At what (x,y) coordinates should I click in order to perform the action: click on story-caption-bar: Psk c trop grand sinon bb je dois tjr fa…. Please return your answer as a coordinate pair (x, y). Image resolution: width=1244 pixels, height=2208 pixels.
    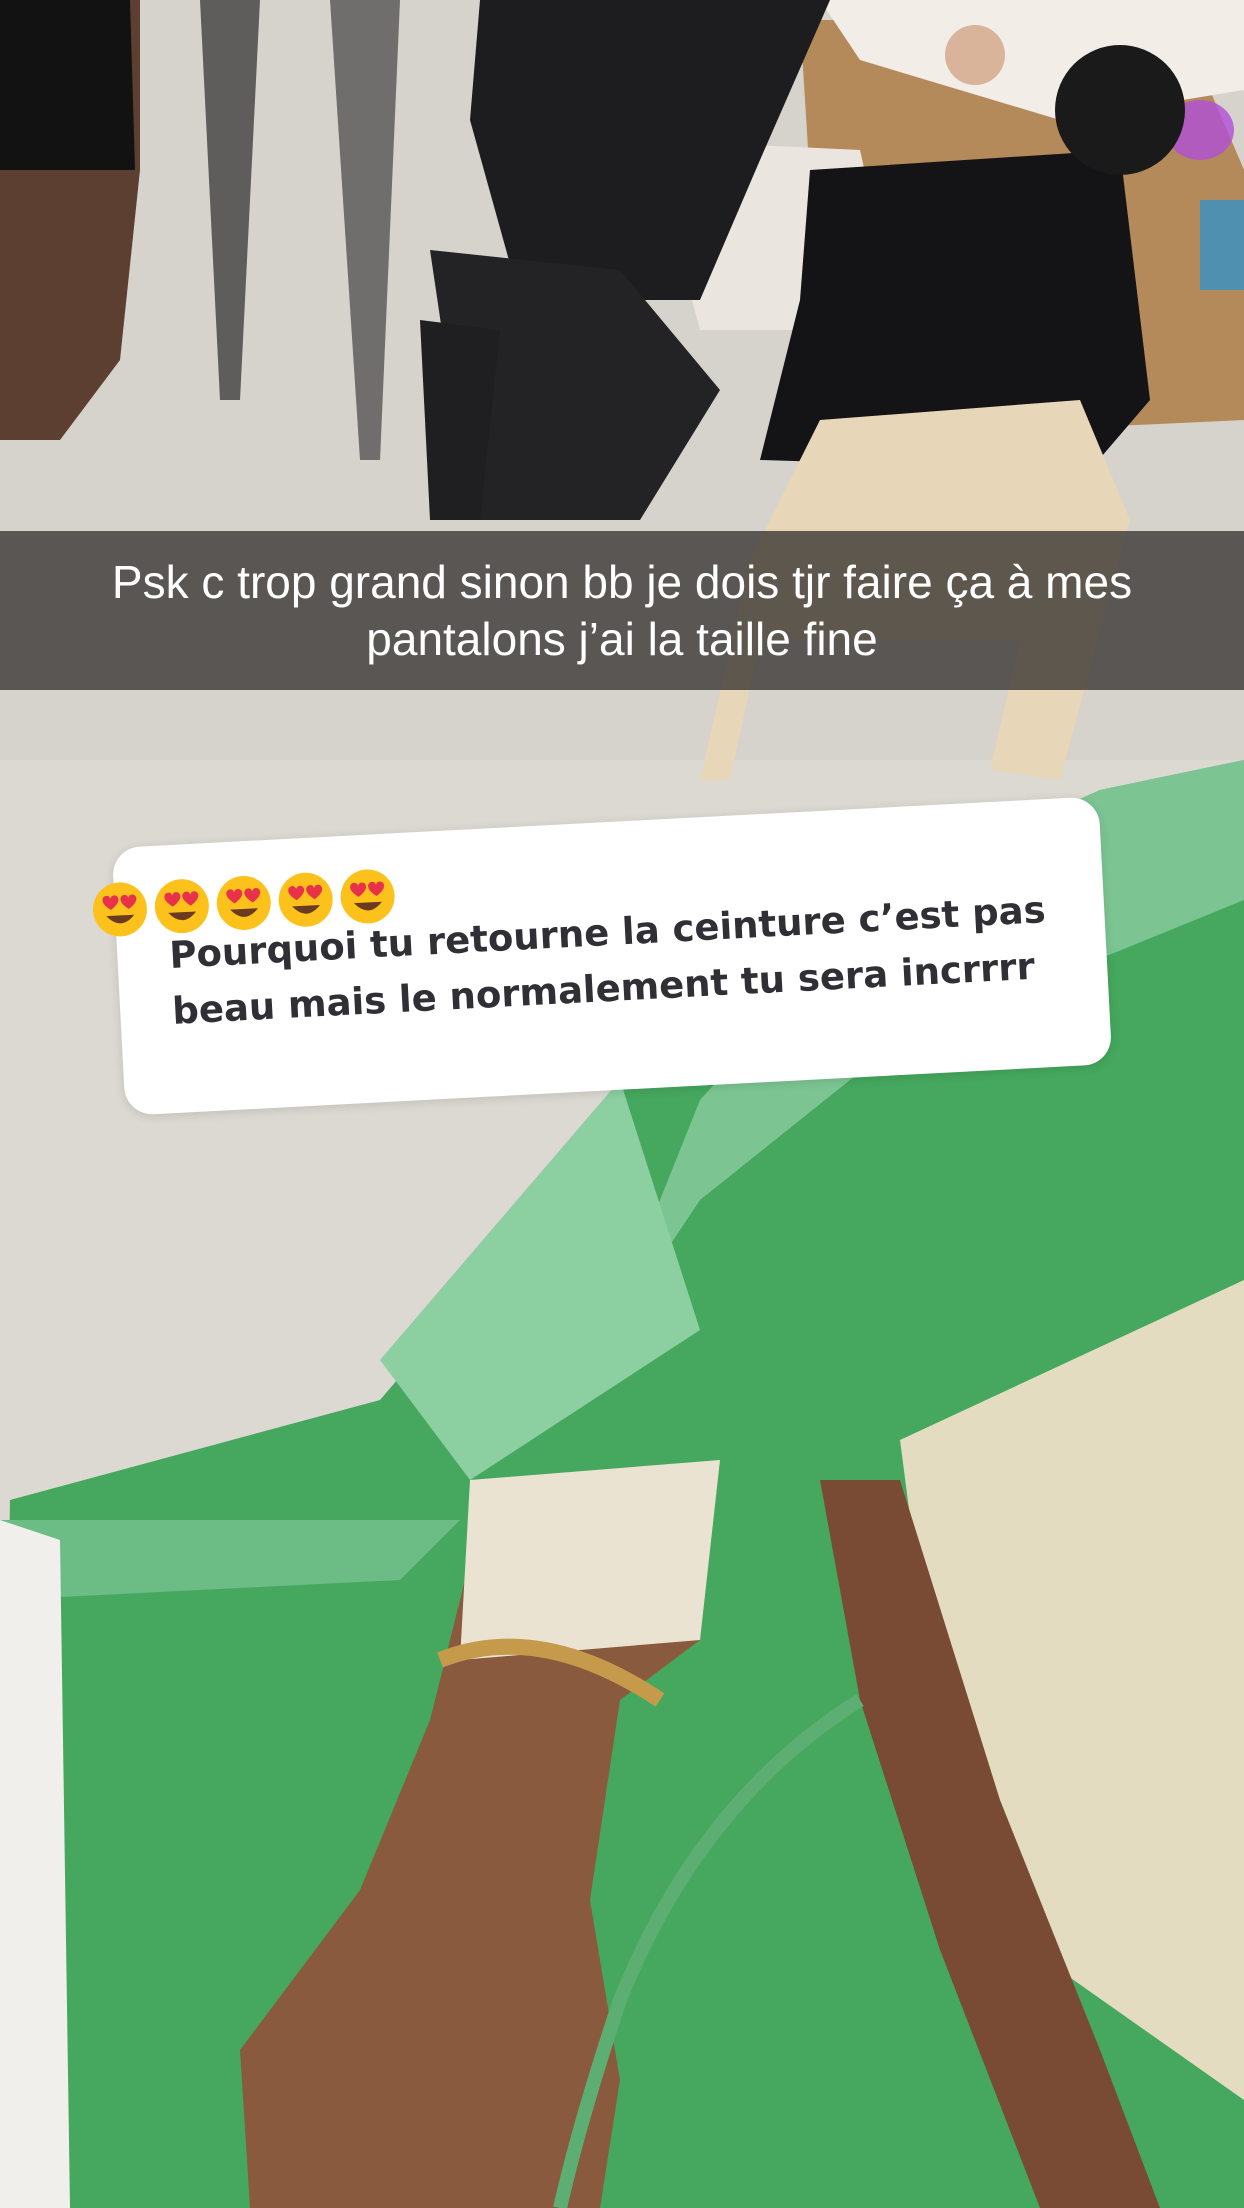
    Looking at the image, I should click on (622, 610).